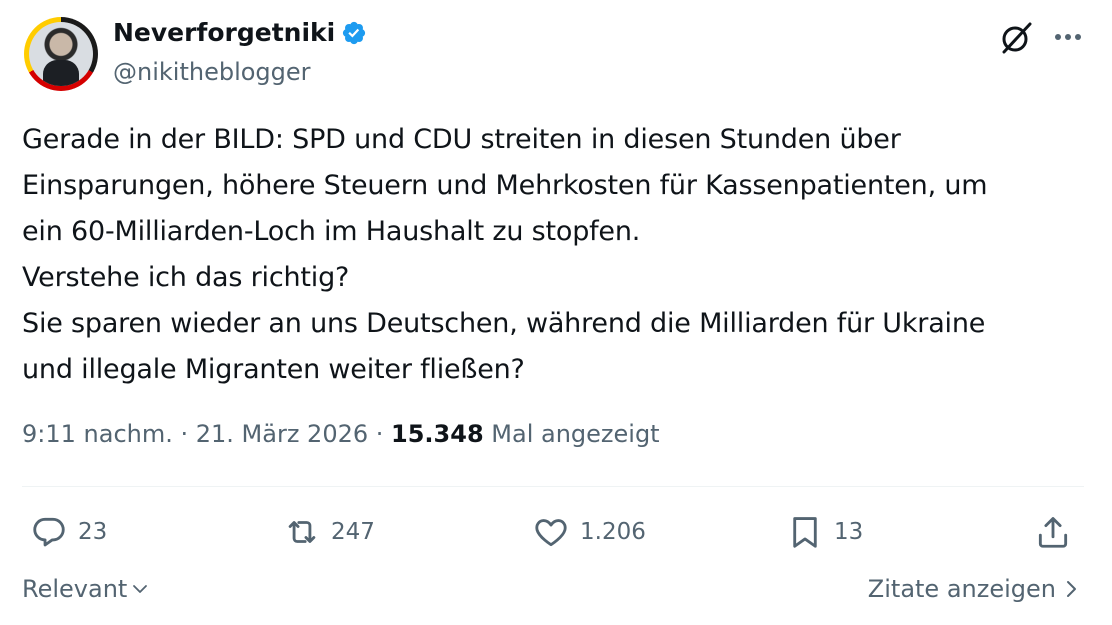  Describe the element at coordinates (824, 532) in the screenshot. I see `bookmark-button: 13` at that location.